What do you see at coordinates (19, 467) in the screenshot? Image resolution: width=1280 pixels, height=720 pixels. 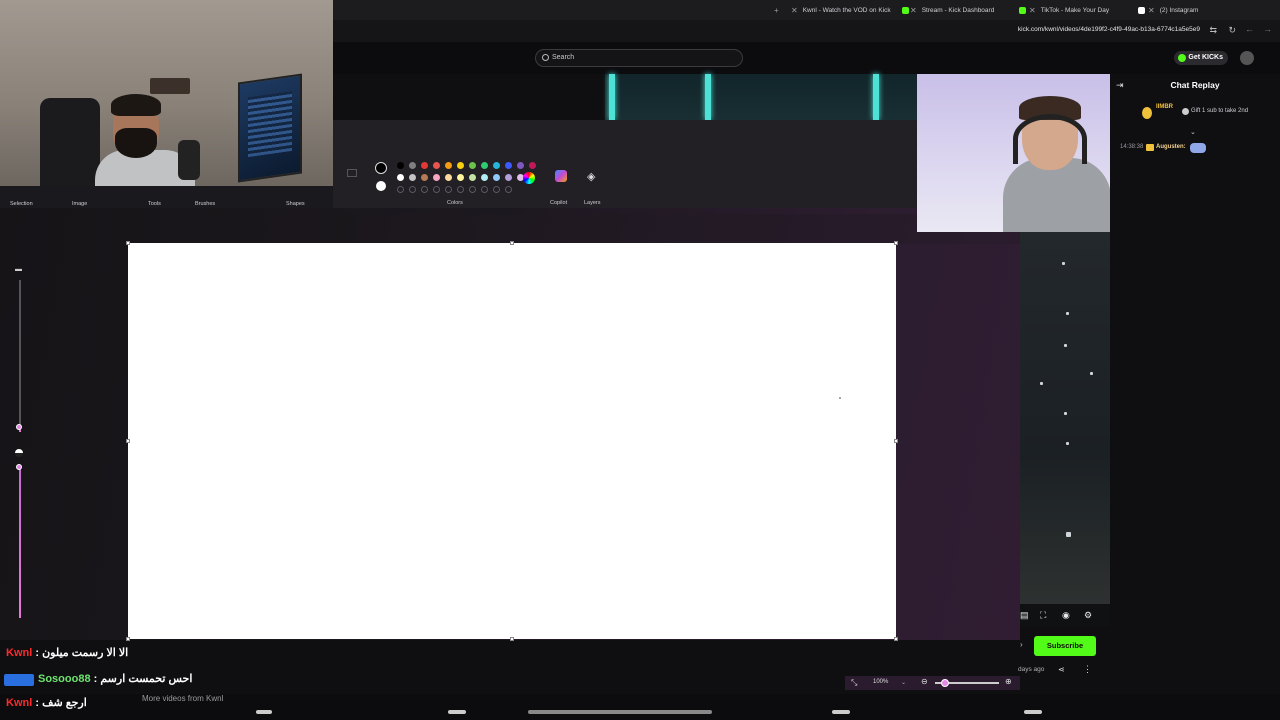 I see `opacity-slider-knob` at bounding box center [19, 467].